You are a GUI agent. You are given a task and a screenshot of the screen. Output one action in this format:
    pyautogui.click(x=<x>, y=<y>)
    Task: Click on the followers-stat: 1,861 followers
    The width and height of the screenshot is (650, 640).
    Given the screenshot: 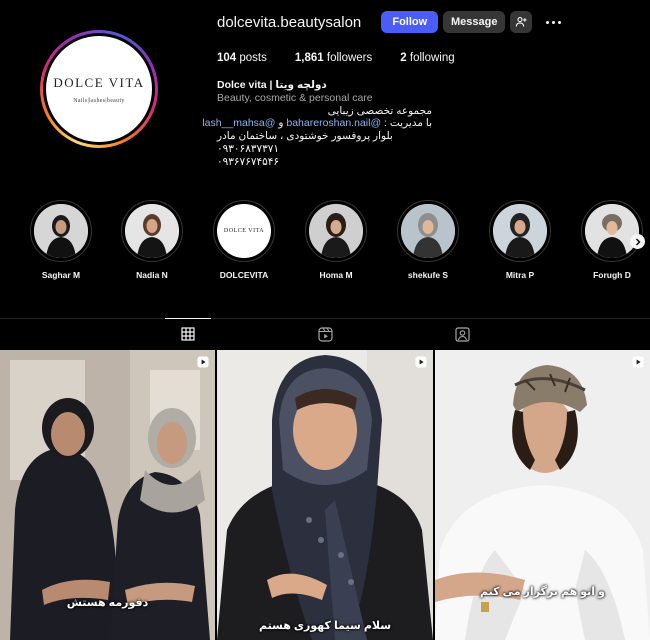 What is the action you would take?
    pyautogui.click(x=333, y=58)
    